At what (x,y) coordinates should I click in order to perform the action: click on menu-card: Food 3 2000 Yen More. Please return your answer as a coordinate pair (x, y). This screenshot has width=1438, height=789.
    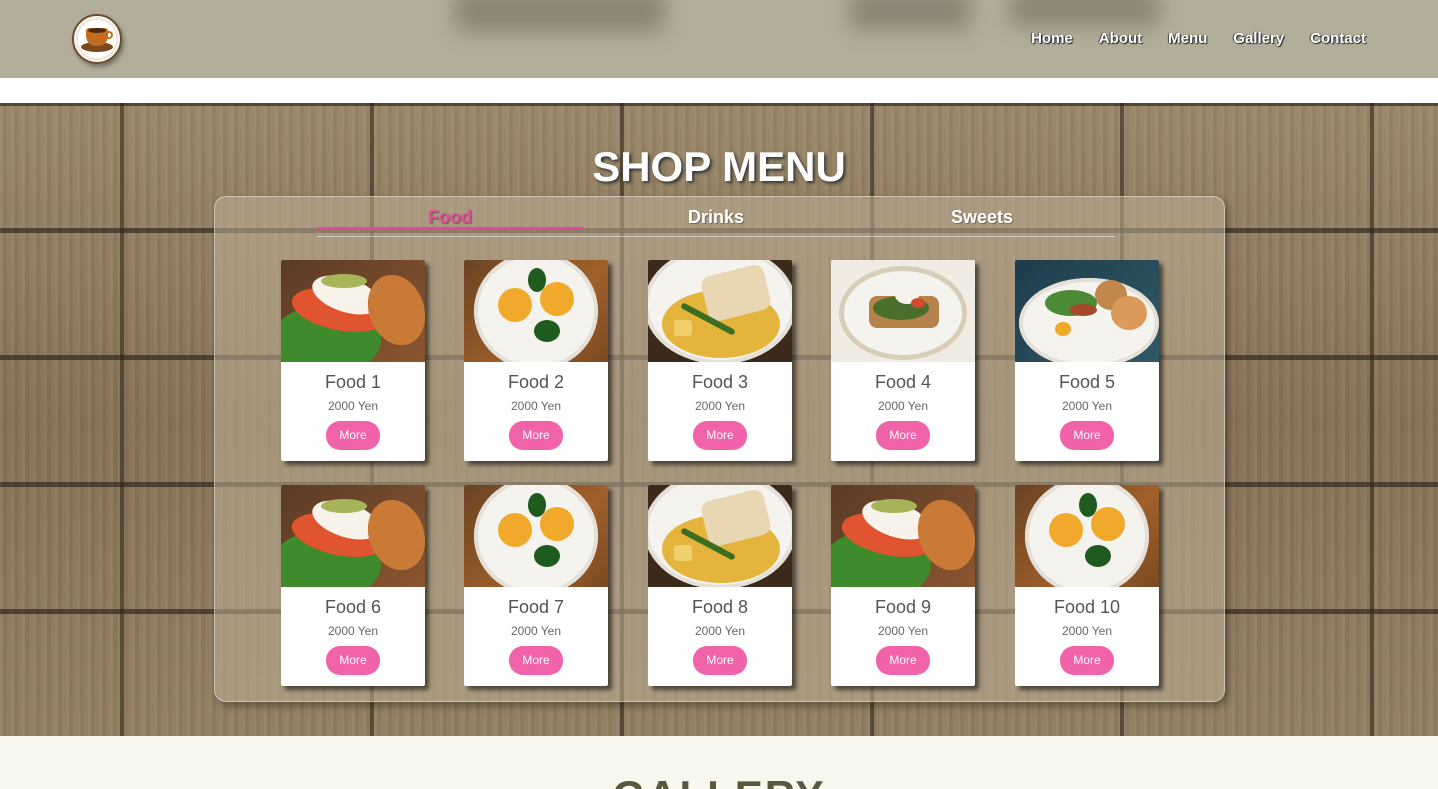
    Looking at the image, I should click on (720, 360).